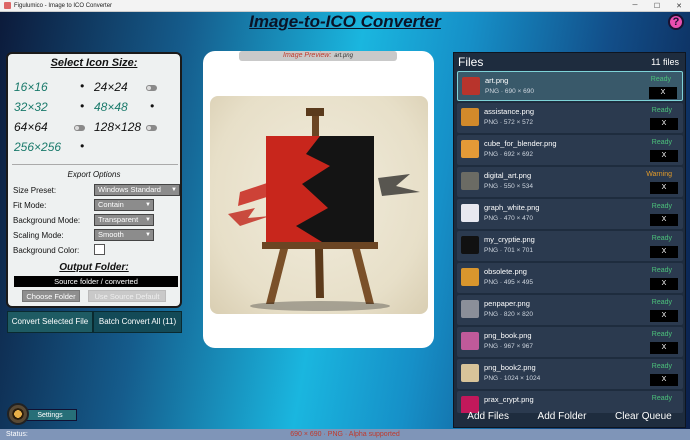 The width and height of the screenshot is (690, 440). I want to click on size-preset-label: Size Preset:, so click(35, 190).